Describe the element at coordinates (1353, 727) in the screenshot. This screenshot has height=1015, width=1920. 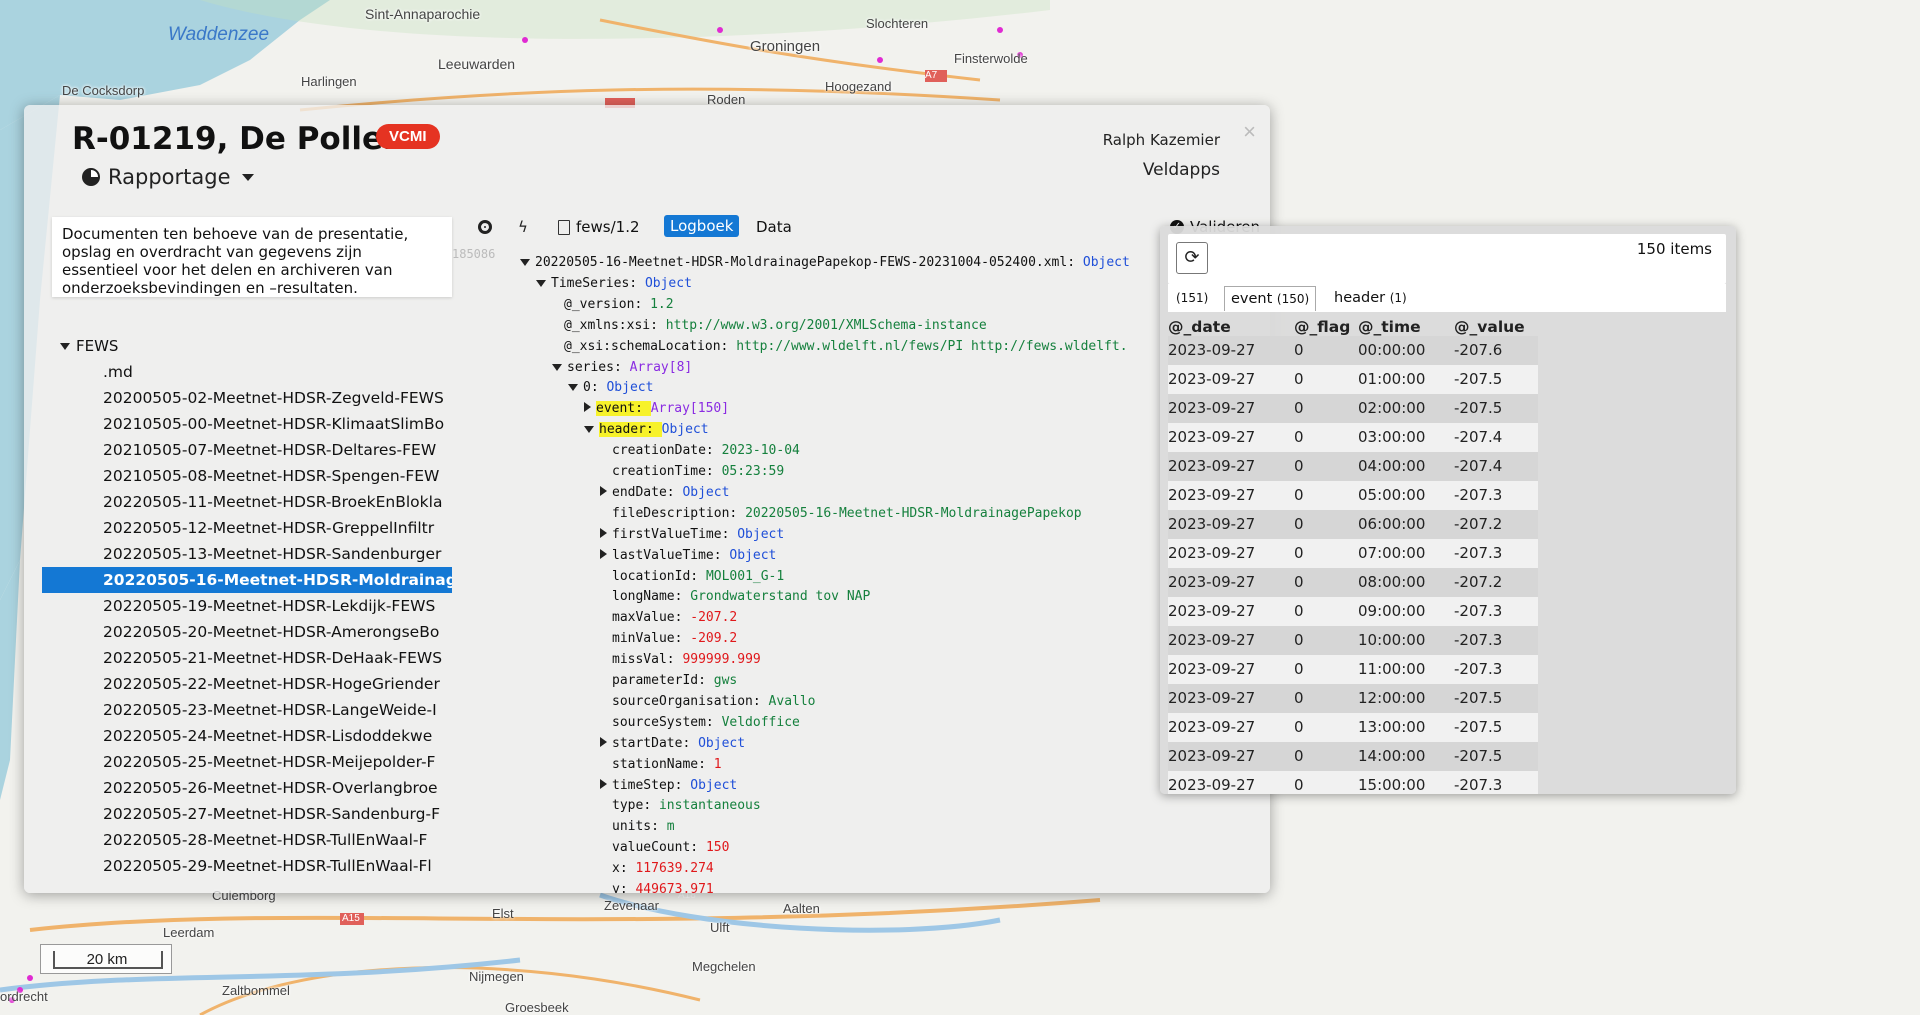
I see `table-row: 2023-09-27 0 13:00:00 -207.5` at that location.